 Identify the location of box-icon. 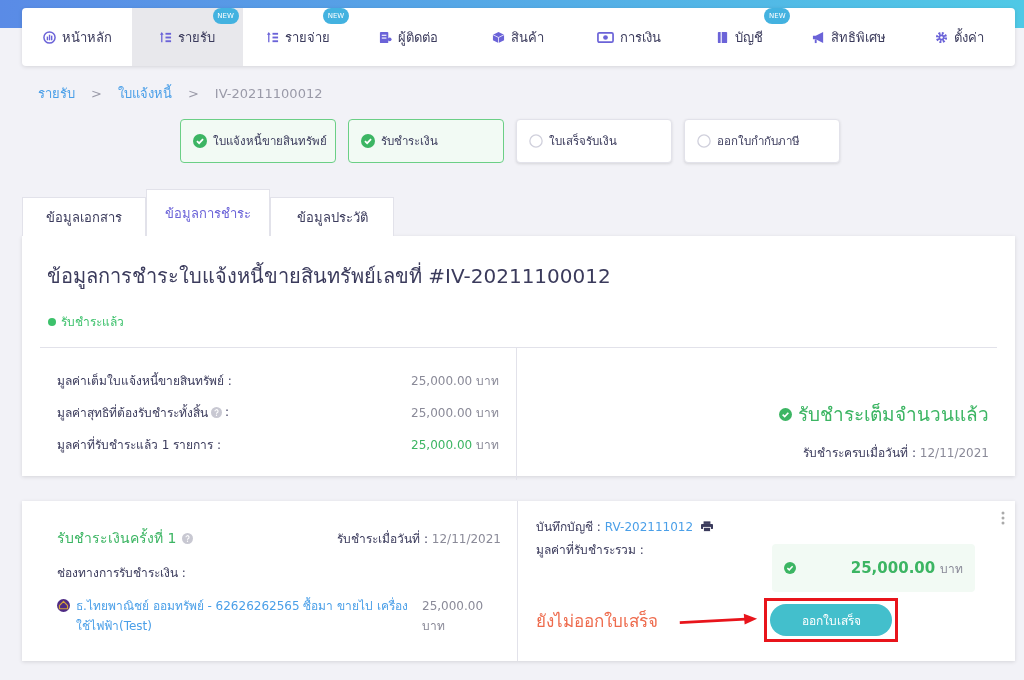
(499, 37).